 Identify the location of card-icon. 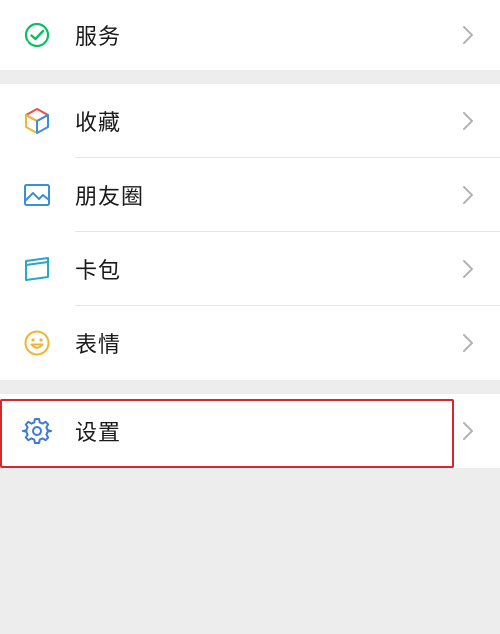
(37, 269).